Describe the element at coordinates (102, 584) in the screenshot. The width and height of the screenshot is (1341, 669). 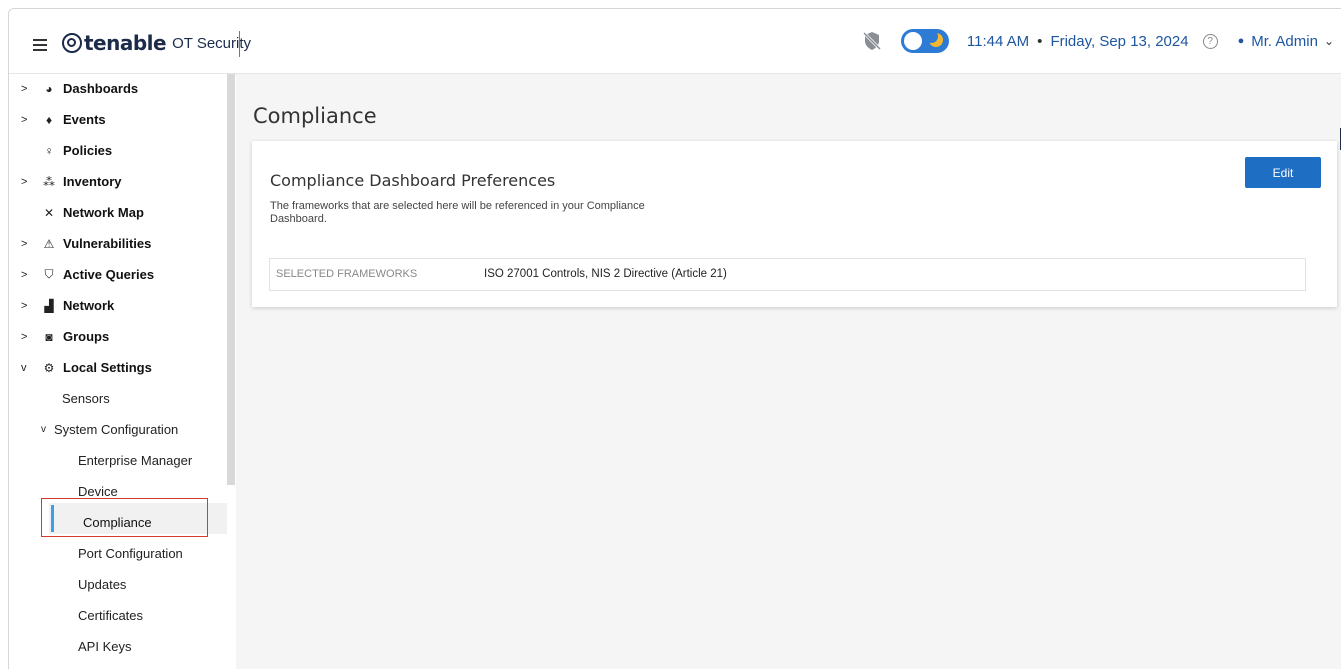
I see `sidebar-item-updates: Updates` at that location.